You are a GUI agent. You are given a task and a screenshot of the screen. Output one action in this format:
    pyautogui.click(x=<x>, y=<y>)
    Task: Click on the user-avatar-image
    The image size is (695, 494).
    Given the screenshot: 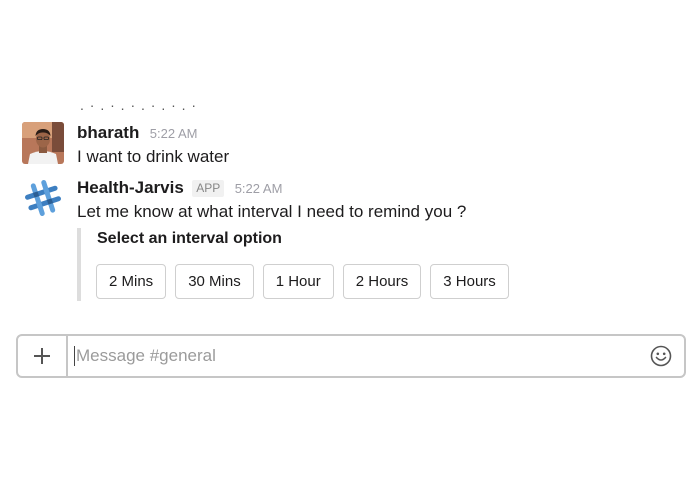 What is the action you would take?
    pyautogui.click(x=43, y=143)
    